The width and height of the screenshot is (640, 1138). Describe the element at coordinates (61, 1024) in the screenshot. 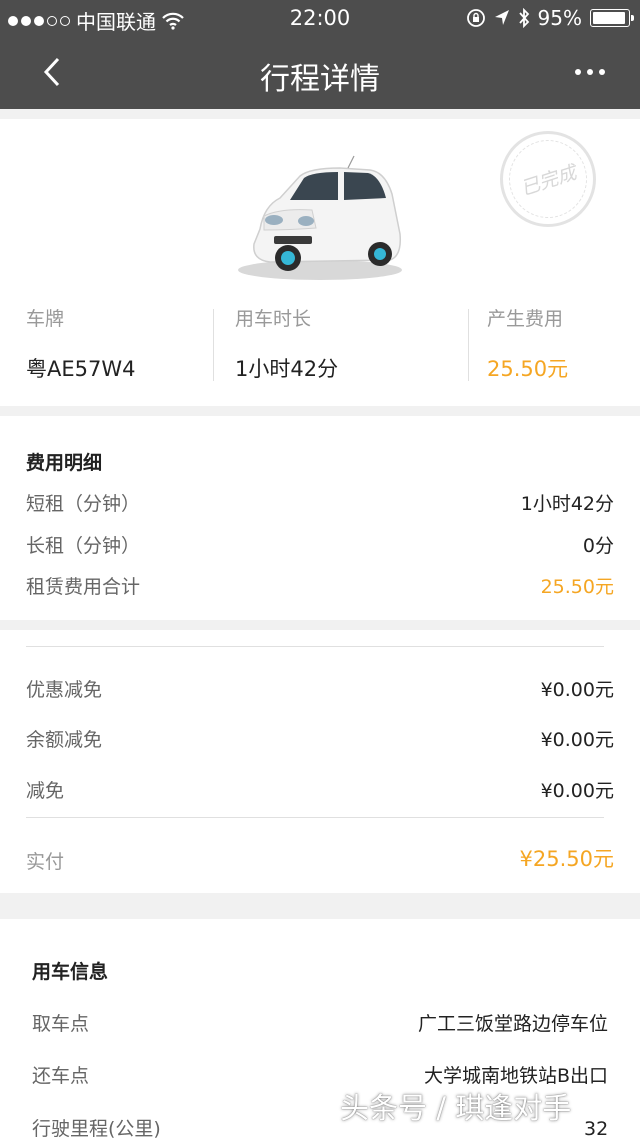

I see `row-label: 取车点` at that location.